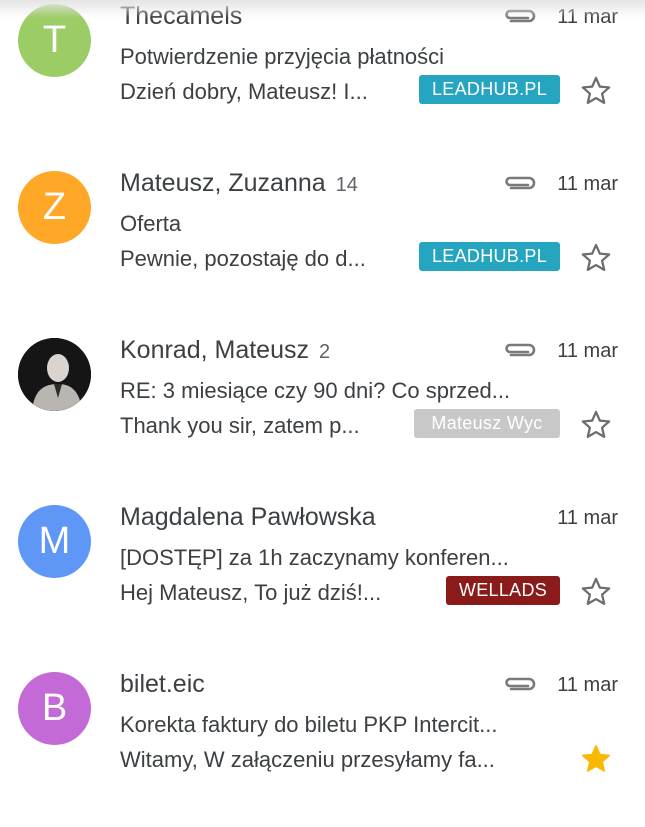  Describe the element at coordinates (223, 183) in the screenshot. I see `sender-text: Mateusz, Zuzanna` at that location.